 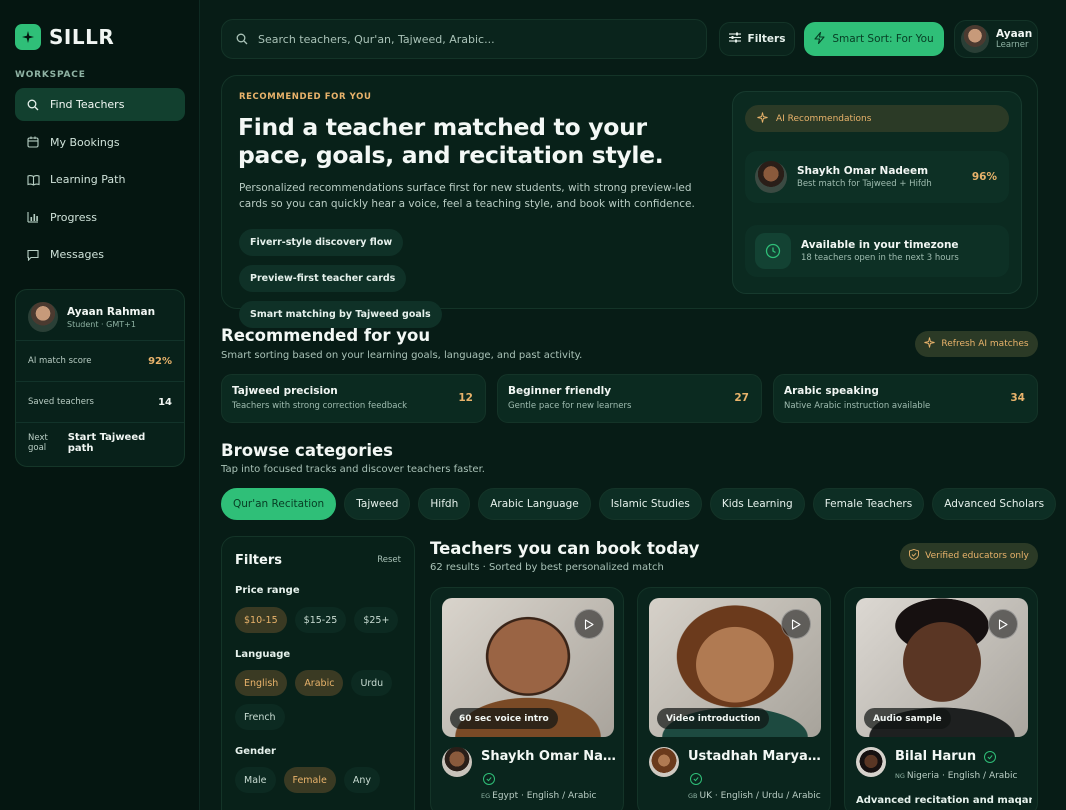 What do you see at coordinates (945, 756) in the screenshot?
I see `teacher-name: Bilal Harun` at bounding box center [945, 756].